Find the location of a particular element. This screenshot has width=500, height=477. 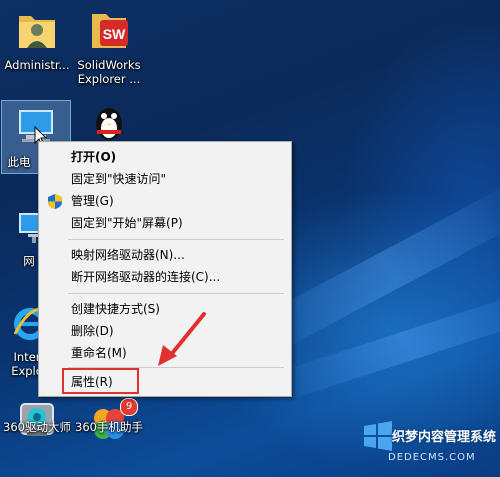

windows-logo-icon is located at coordinates (378, 436).